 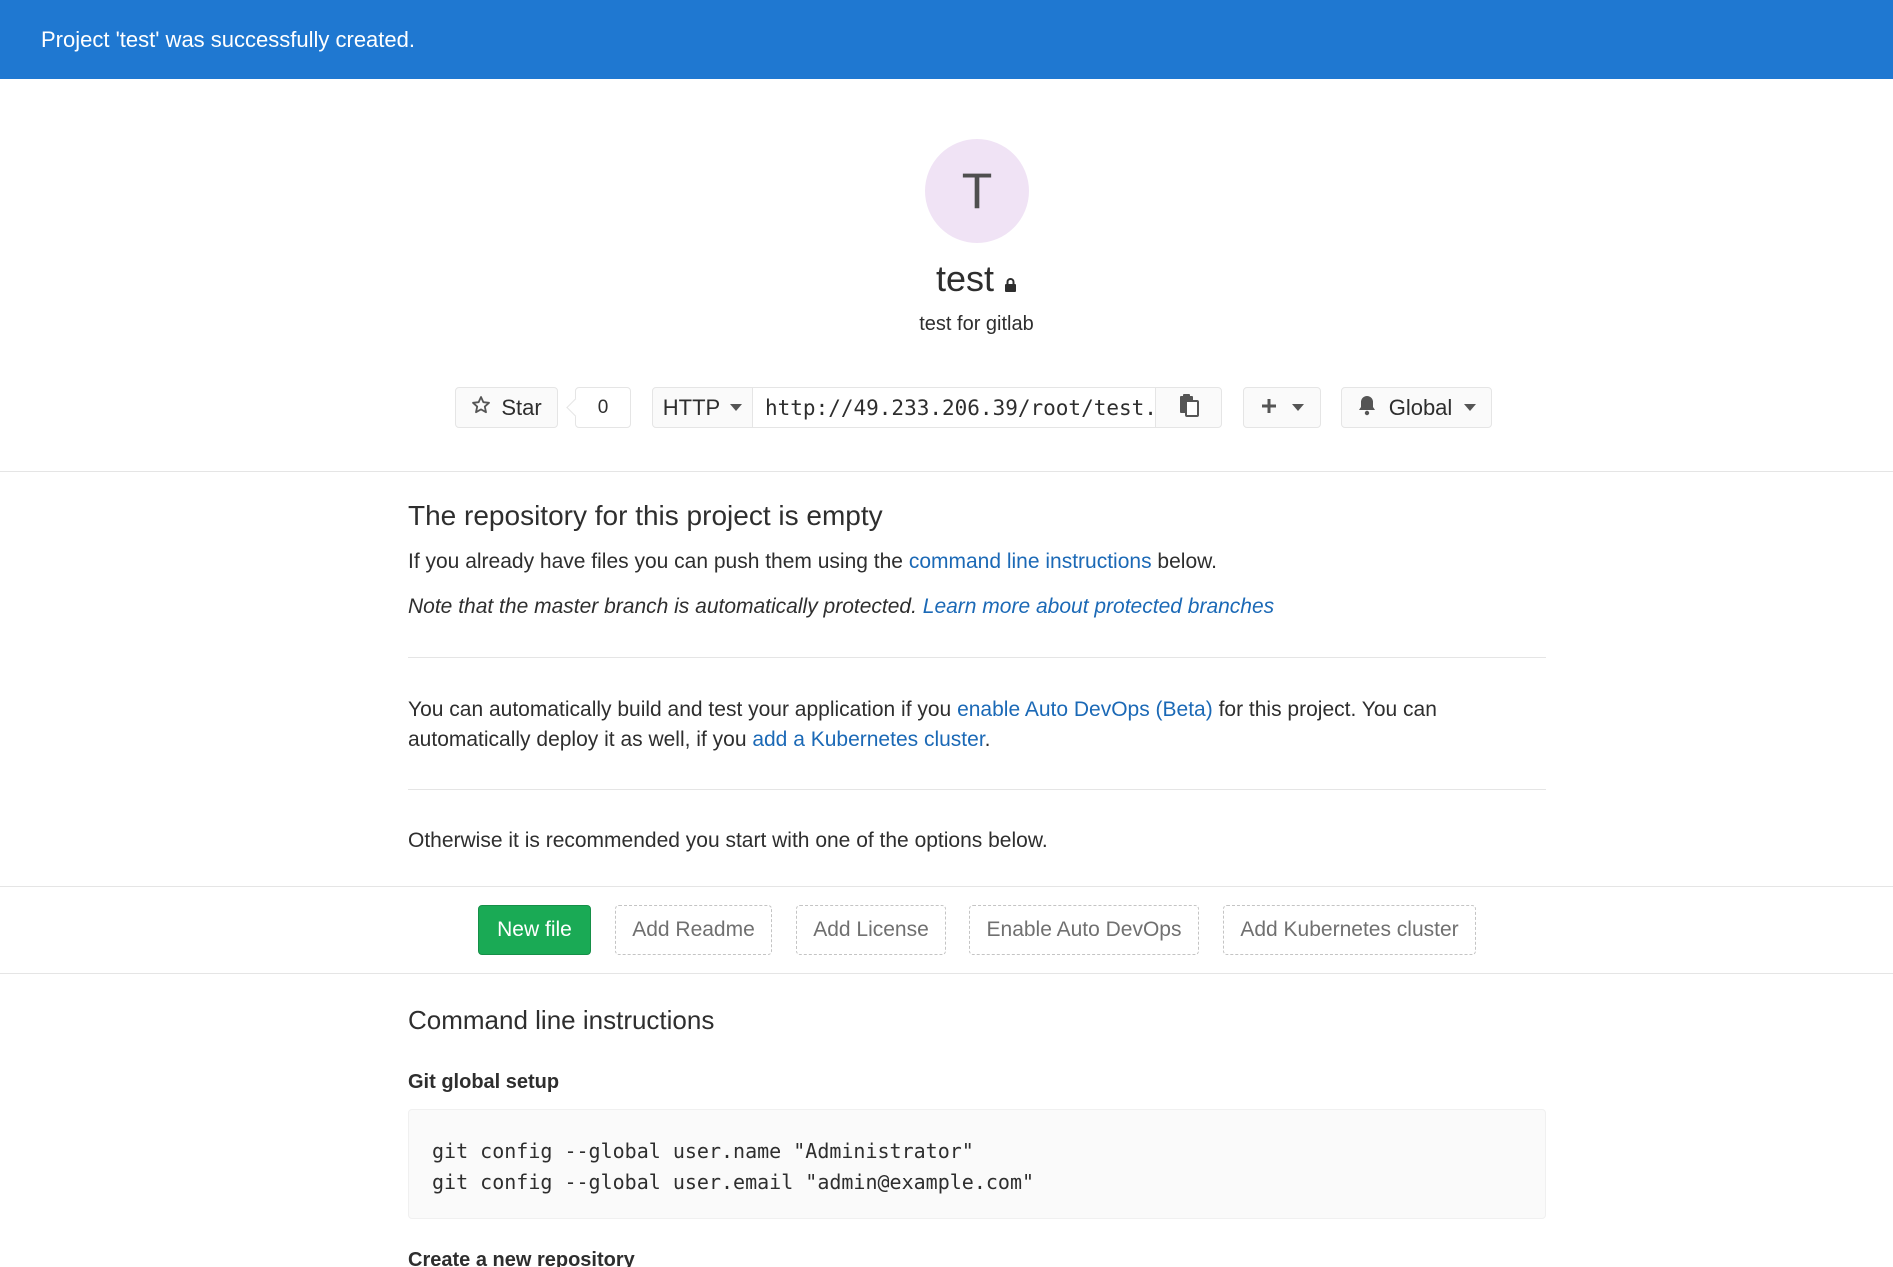 I want to click on star-icon, so click(x=481, y=408).